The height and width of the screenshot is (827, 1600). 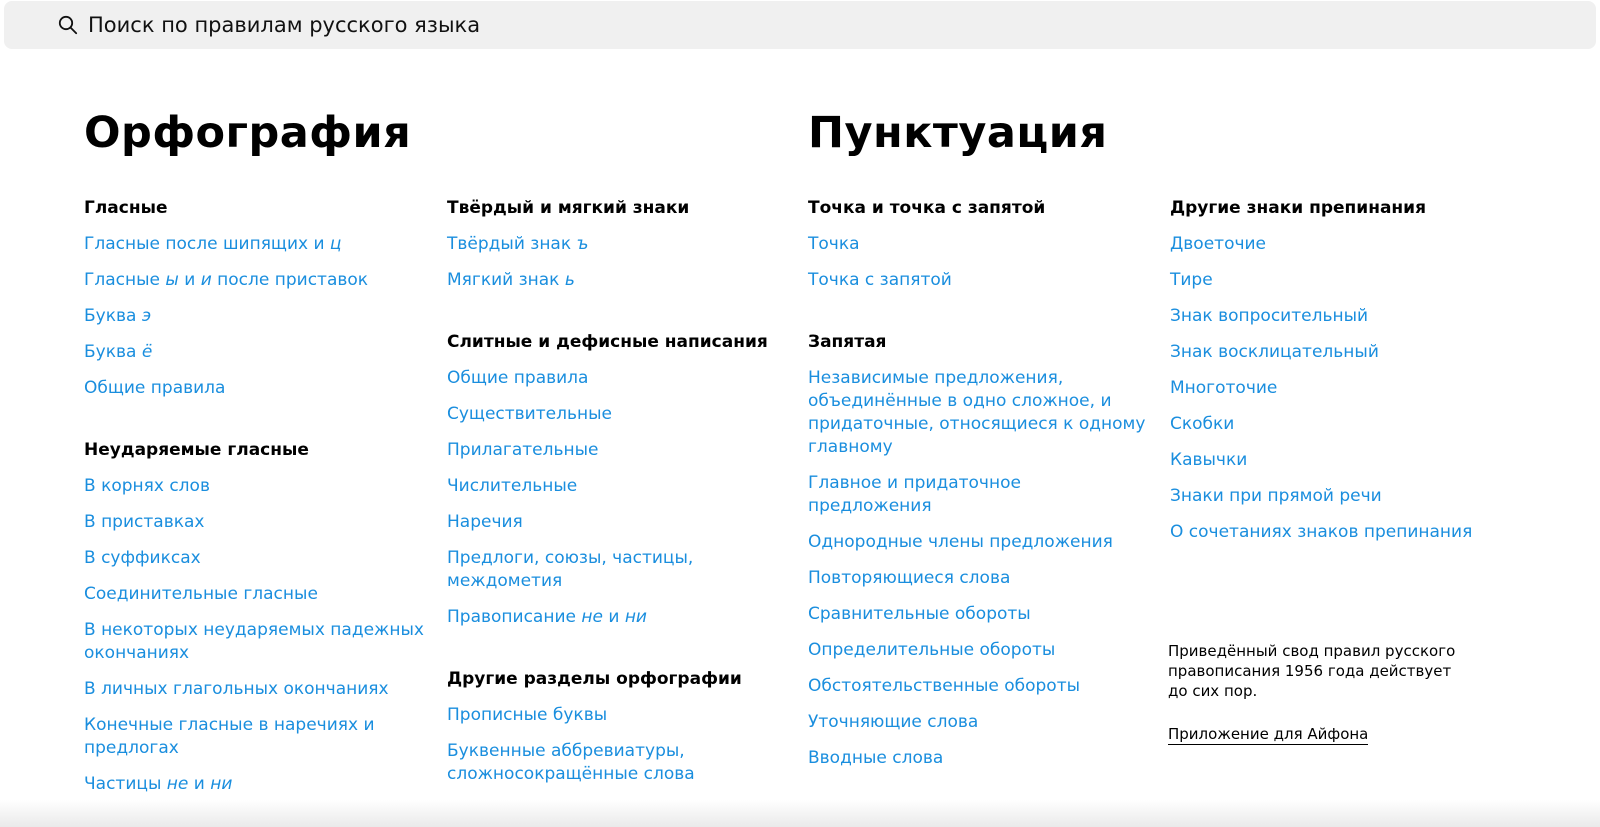 What do you see at coordinates (1224, 388) in the screenshot?
I see `rule-link-text: Многоточие` at bounding box center [1224, 388].